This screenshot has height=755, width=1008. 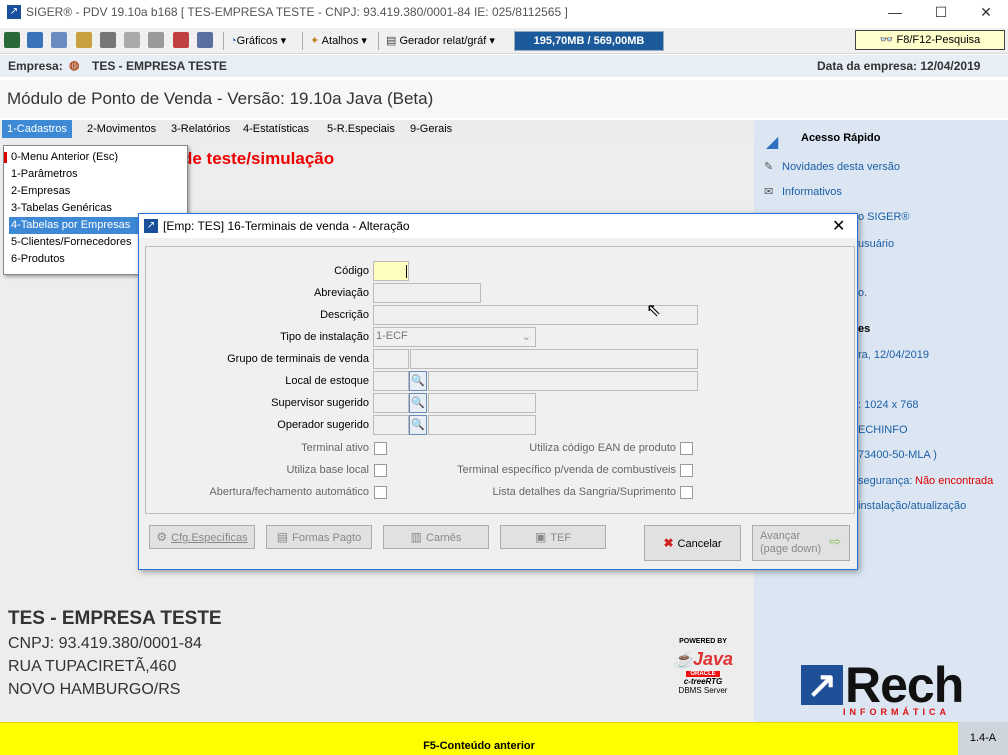 I want to click on gerador-menu: ▤ Gerador relat/gráf ▾, so click(x=440, y=40).